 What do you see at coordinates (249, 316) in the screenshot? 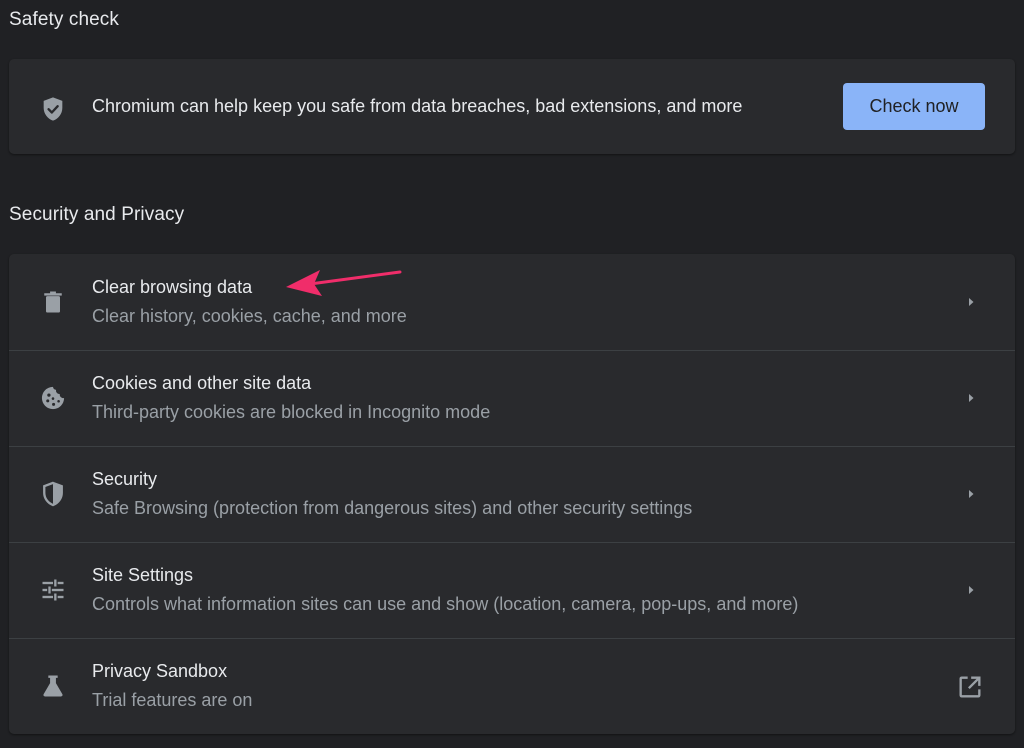
I see `row-subtitle: Clear history, cookies, cache, and more` at bounding box center [249, 316].